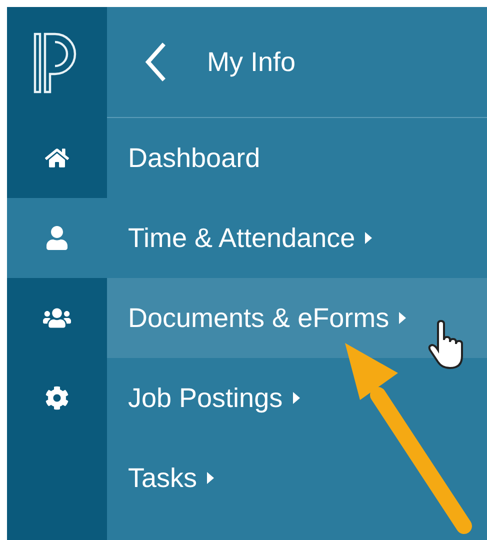 This screenshot has width=487, height=540. Describe the element at coordinates (447, 345) in the screenshot. I see `hand-cursor-icon` at that location.